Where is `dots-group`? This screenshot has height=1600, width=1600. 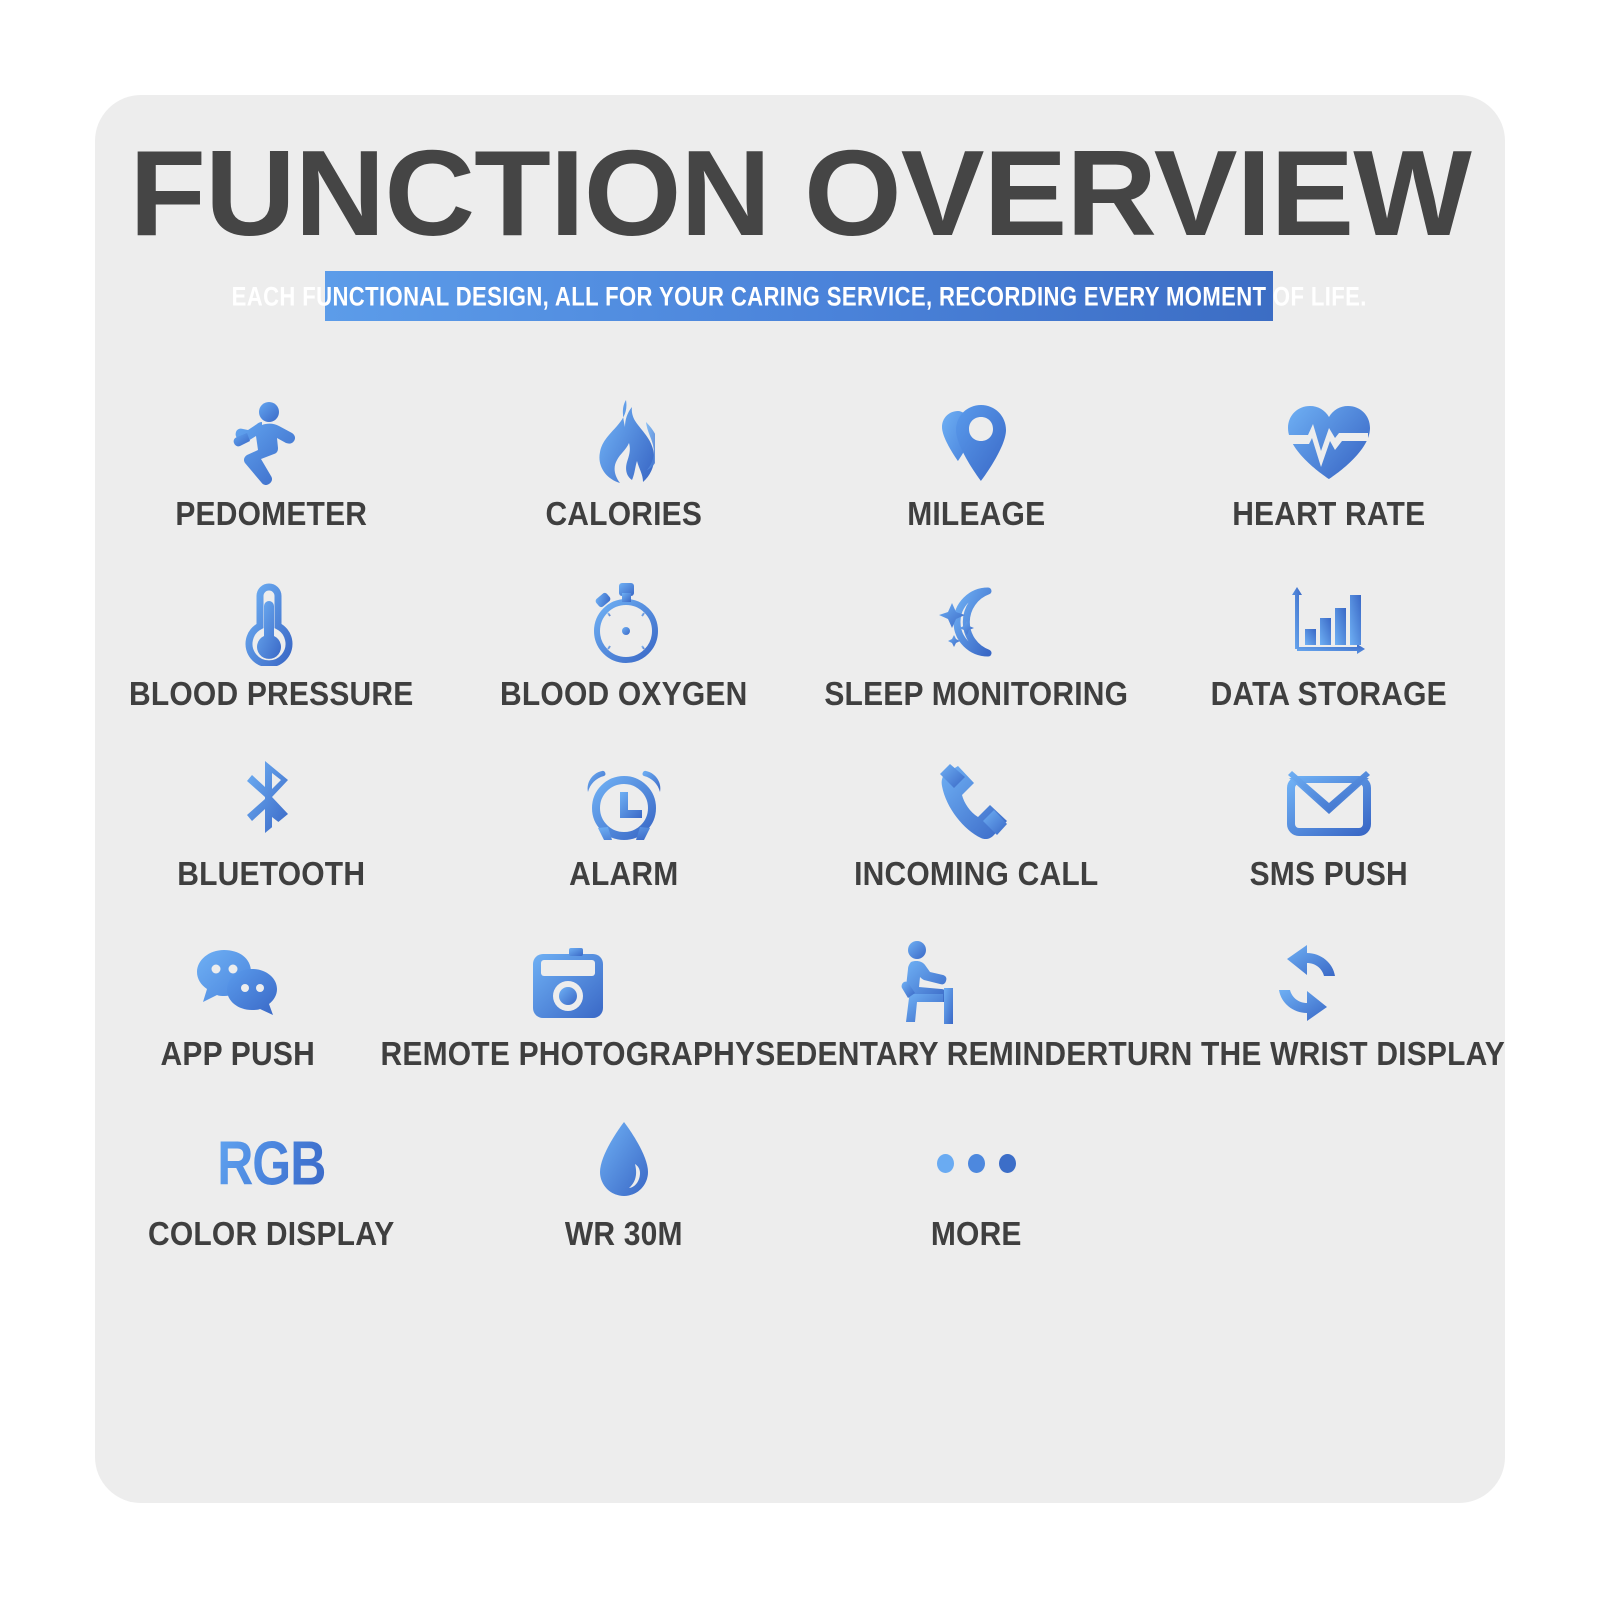
dots-group is located at coordinates (976, 1163).